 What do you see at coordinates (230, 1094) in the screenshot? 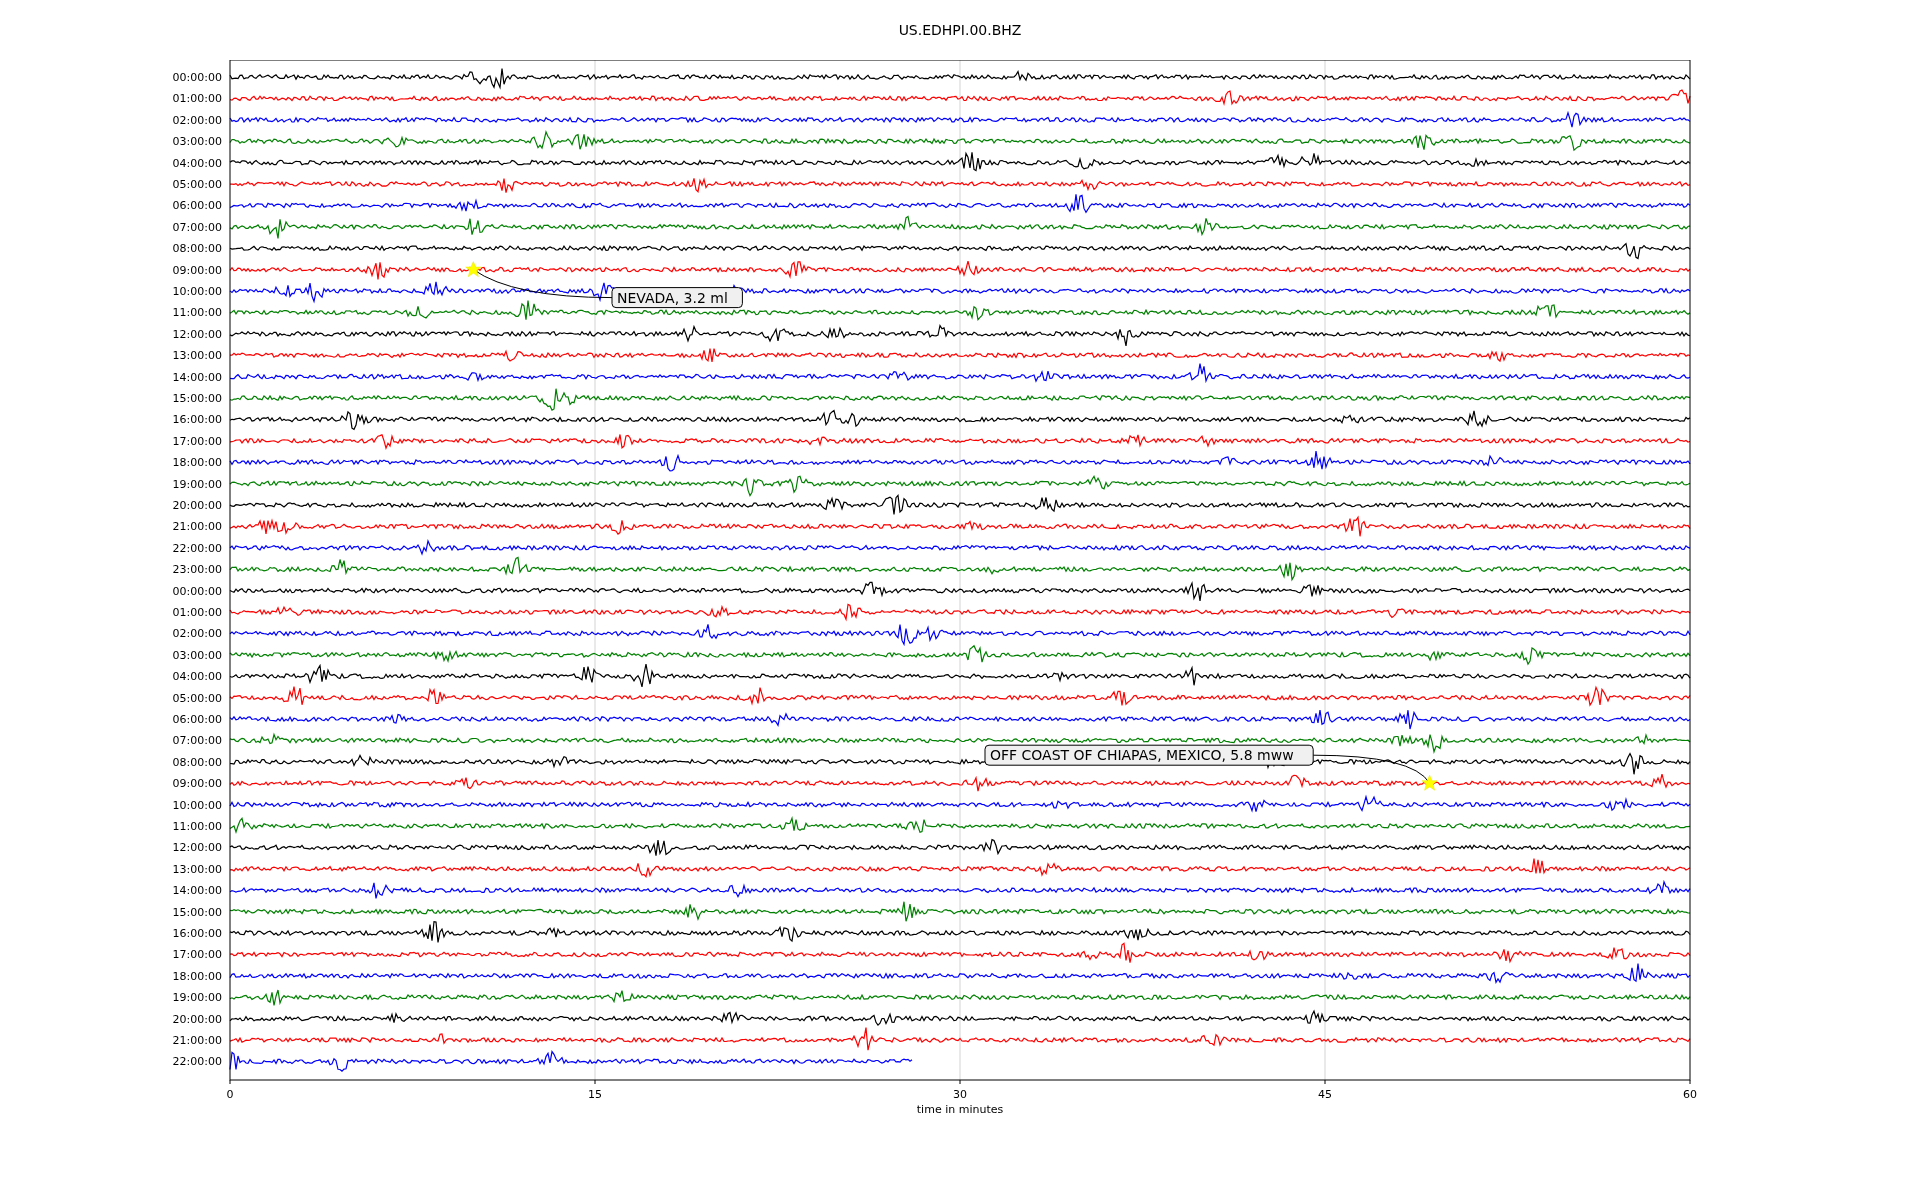
I see `x-tick-label: 0` at bounding box center [230, 1094].